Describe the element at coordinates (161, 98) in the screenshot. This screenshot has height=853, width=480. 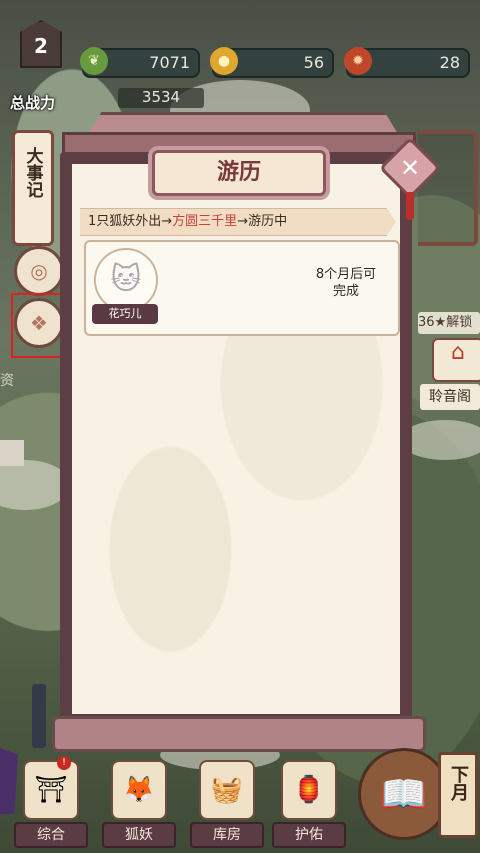
I see `total-power-value: 3534` at that location.